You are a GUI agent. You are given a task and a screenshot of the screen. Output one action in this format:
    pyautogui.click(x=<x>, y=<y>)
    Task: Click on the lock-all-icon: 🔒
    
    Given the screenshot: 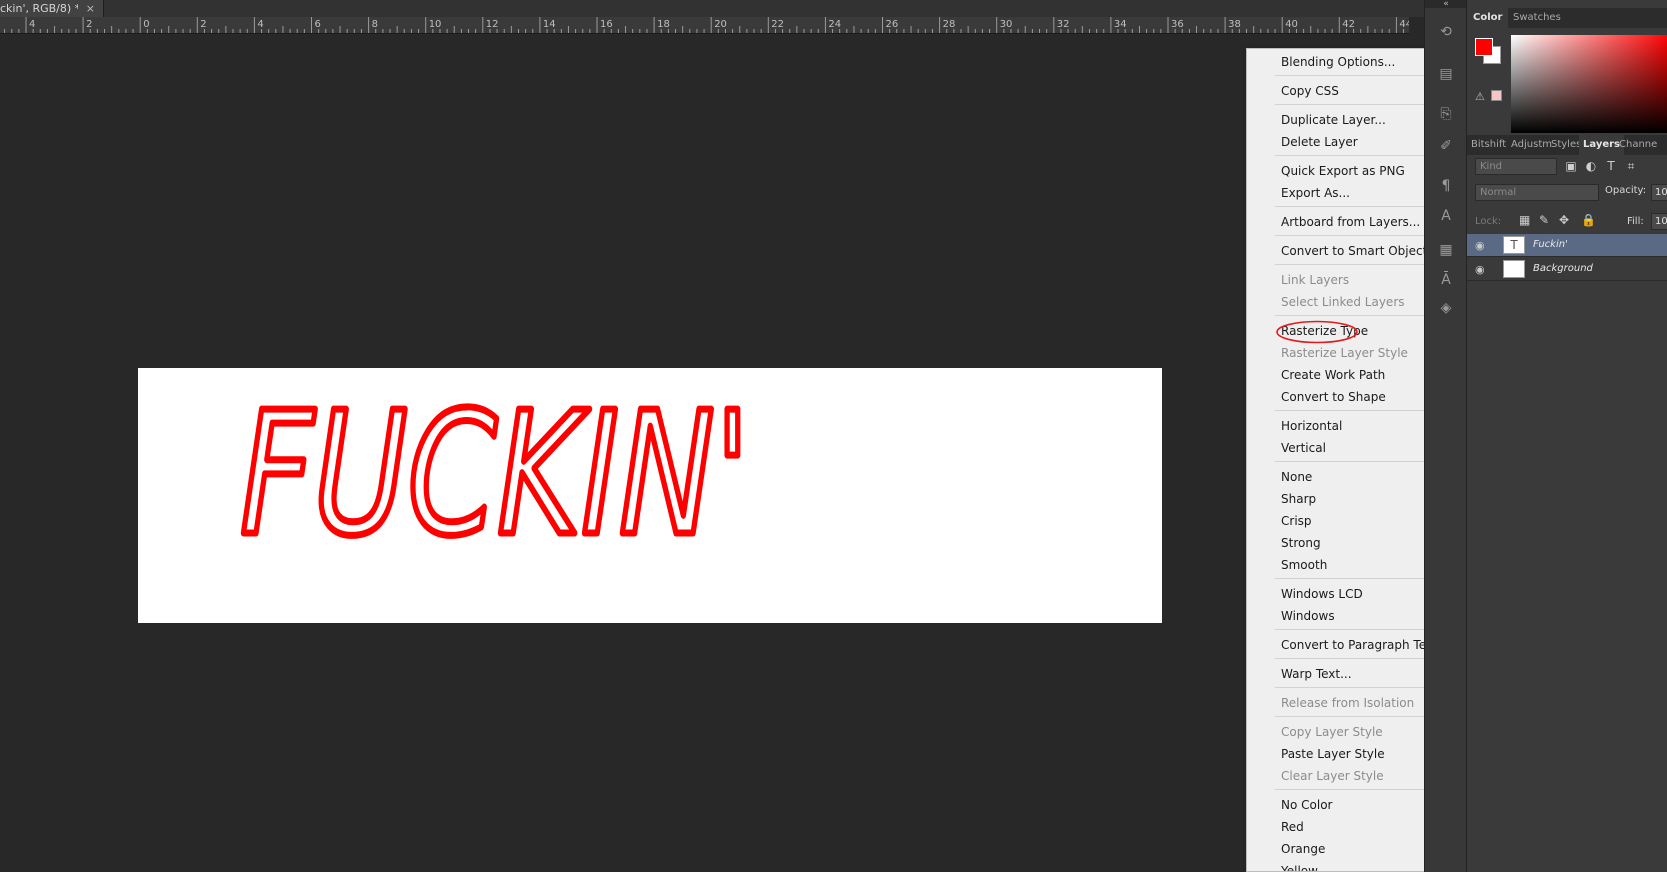 What is the action you would take?
    pyautogui.click(x=1588, y=220)
    